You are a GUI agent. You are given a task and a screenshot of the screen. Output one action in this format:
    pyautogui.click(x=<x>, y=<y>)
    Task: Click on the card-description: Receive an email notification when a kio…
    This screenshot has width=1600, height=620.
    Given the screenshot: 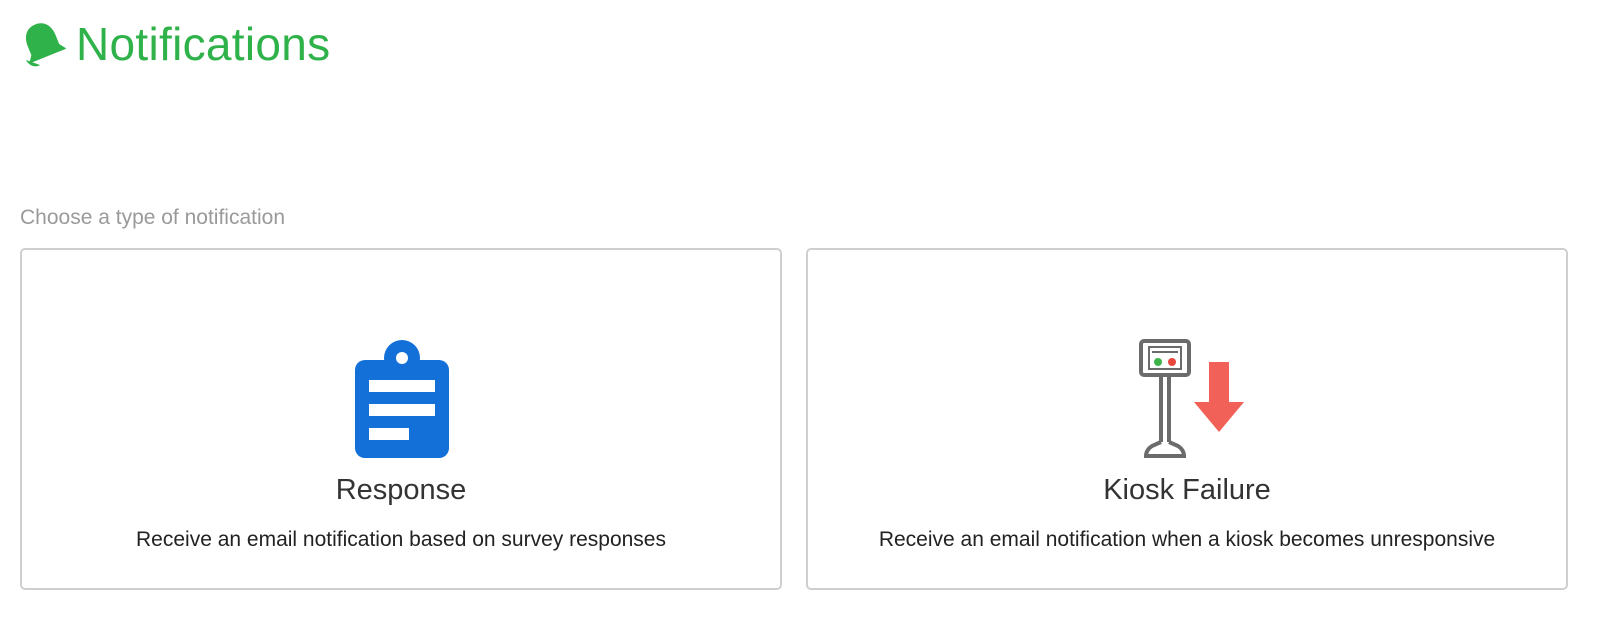 What is the action you would take?
    pyautogui.click(x=1187, y=539)
    